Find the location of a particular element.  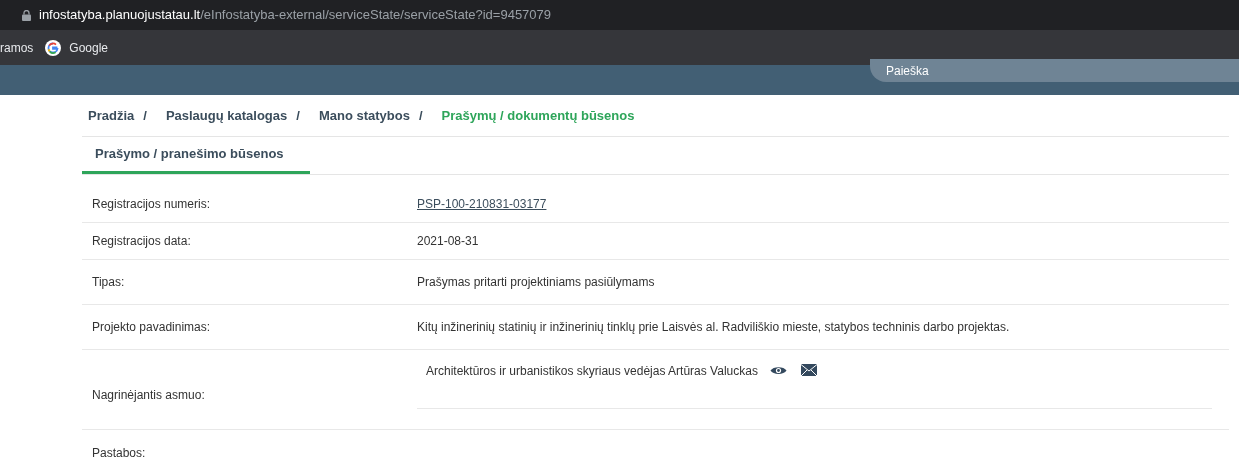

bookmark-item: Google is located at coordinates (77, 47).